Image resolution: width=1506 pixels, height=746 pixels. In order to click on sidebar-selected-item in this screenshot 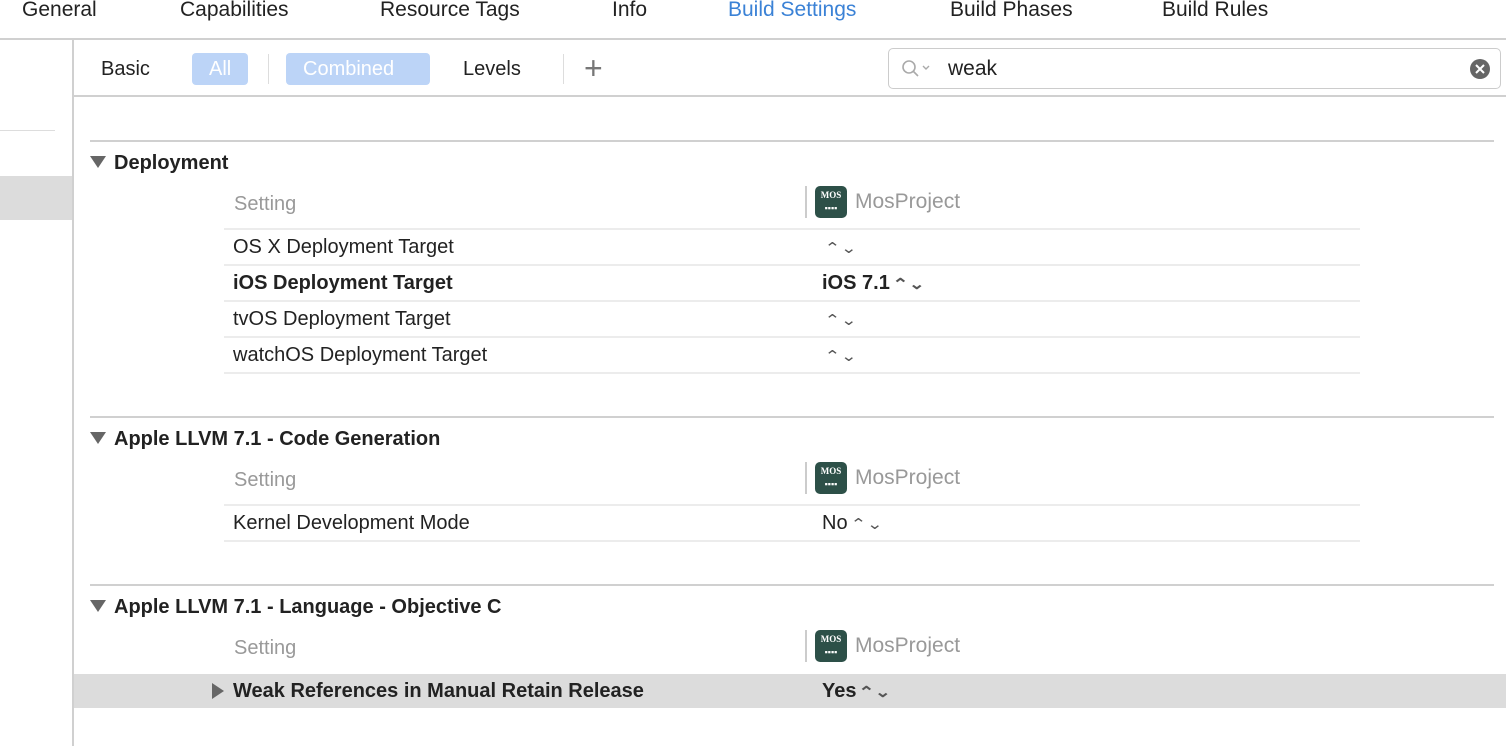, I will do `click(36, 198)`.